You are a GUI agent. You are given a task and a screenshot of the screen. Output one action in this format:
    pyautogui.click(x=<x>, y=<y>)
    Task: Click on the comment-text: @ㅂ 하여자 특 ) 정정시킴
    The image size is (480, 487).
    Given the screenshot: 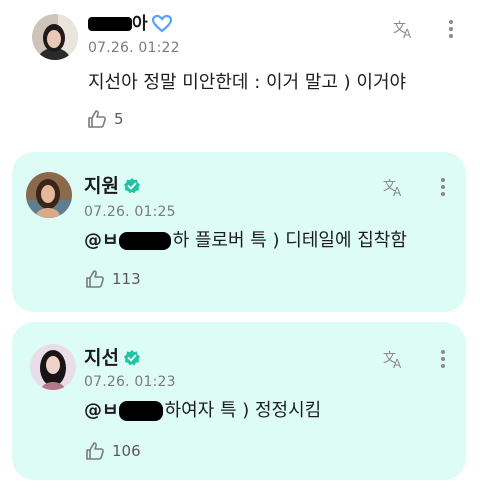 What is the action you would take?
    pyautogui.click(x=202, y=411)
    